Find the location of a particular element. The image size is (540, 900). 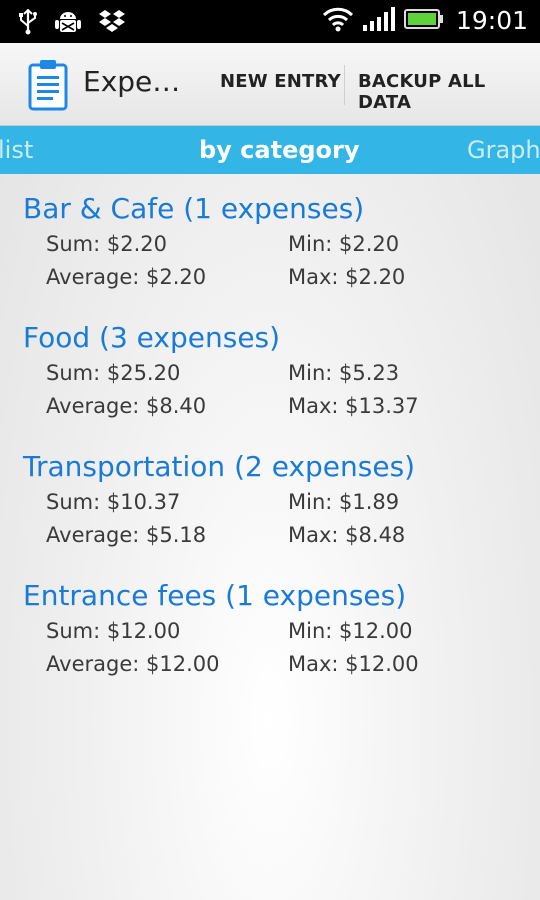

category-sum: Sum: $2.20 is located at coordinates (106, 244).